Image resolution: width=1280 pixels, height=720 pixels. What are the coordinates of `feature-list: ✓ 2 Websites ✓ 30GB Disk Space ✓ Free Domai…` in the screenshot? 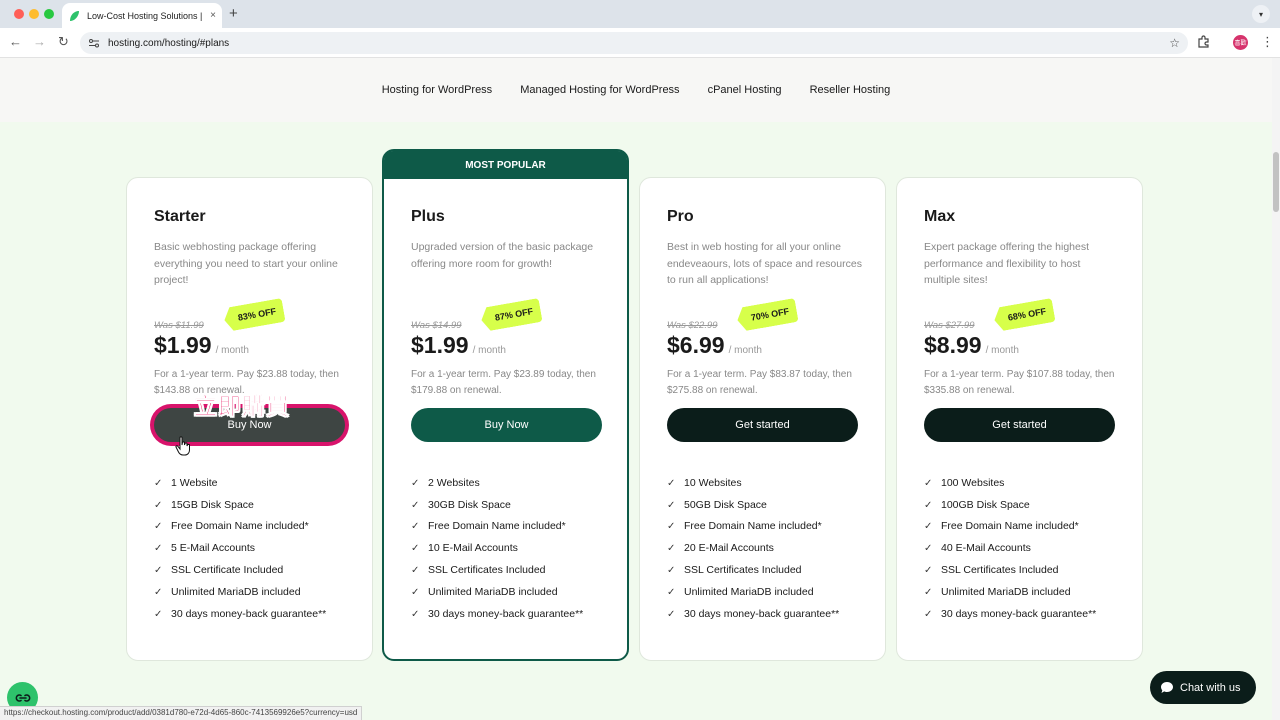 It's located at (508, 548).